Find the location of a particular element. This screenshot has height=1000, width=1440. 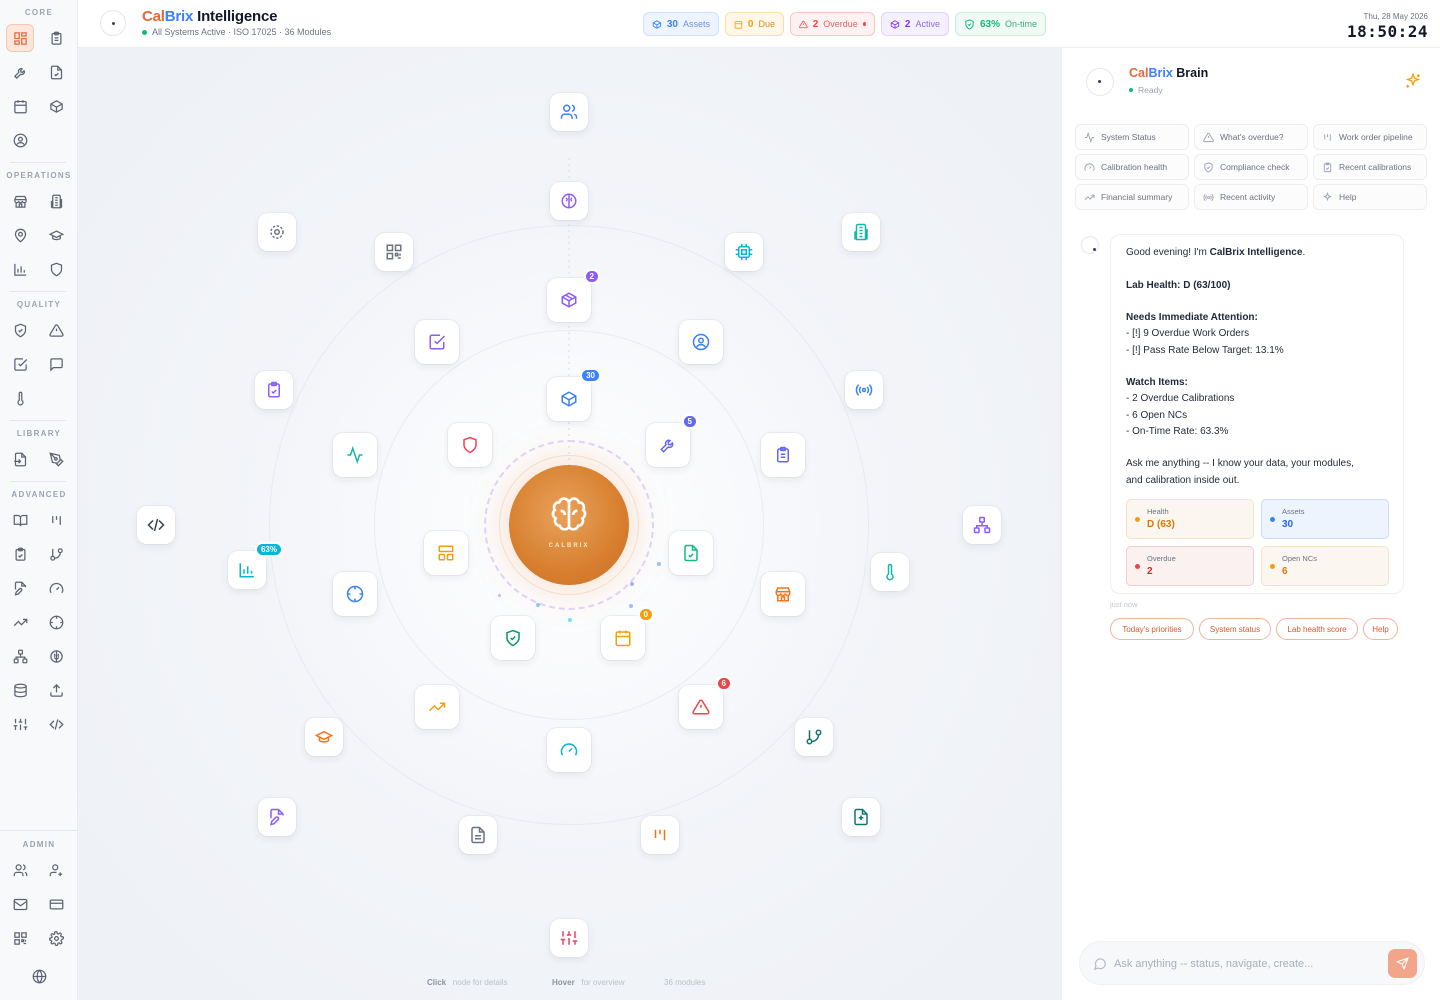

node-reports: 63% is located at coordinates (255, 565).